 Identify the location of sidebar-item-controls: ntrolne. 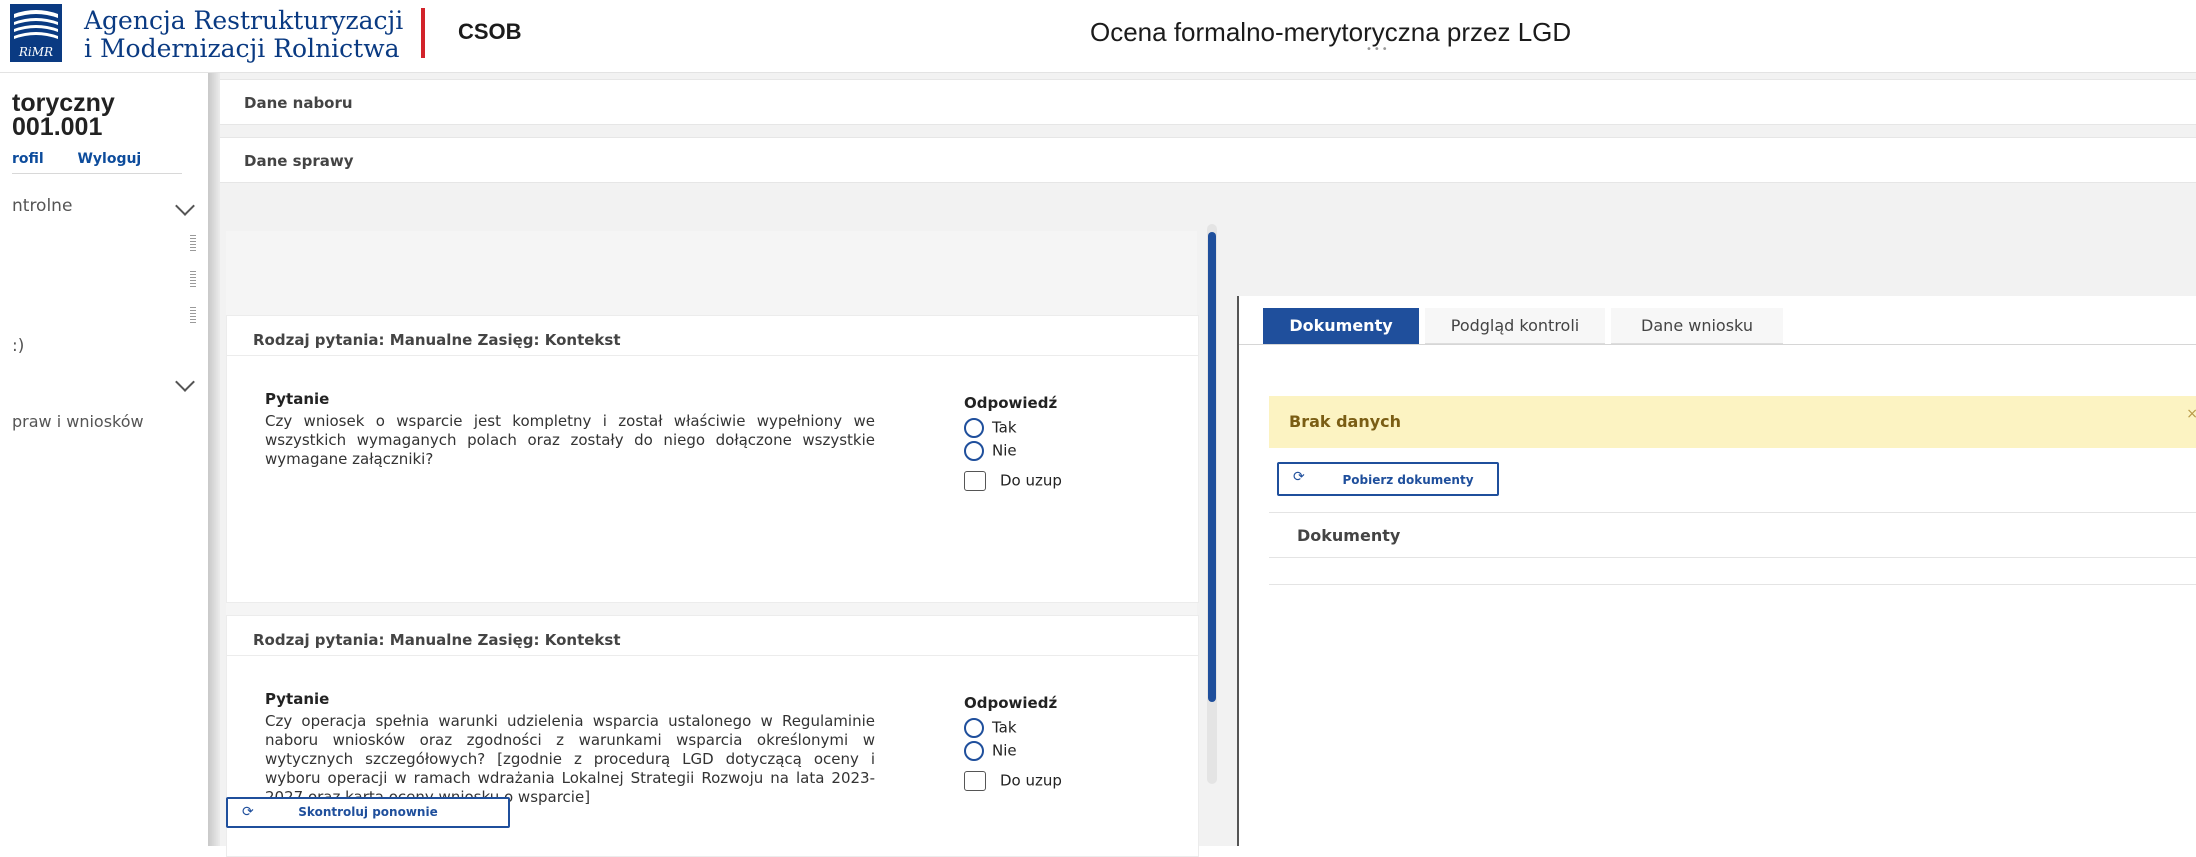
(107, 206).